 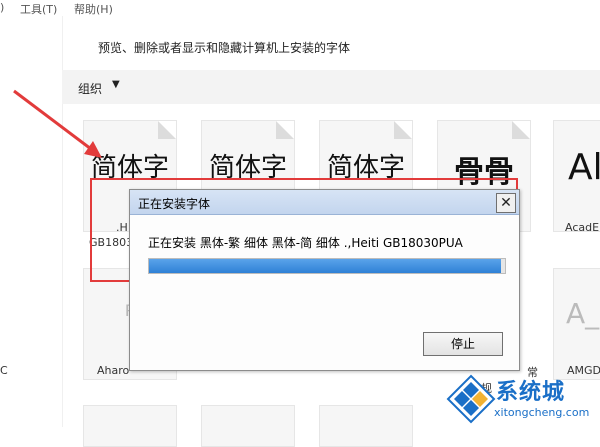 I want to click on stop-button: 停止, so click(x=463, y=344).